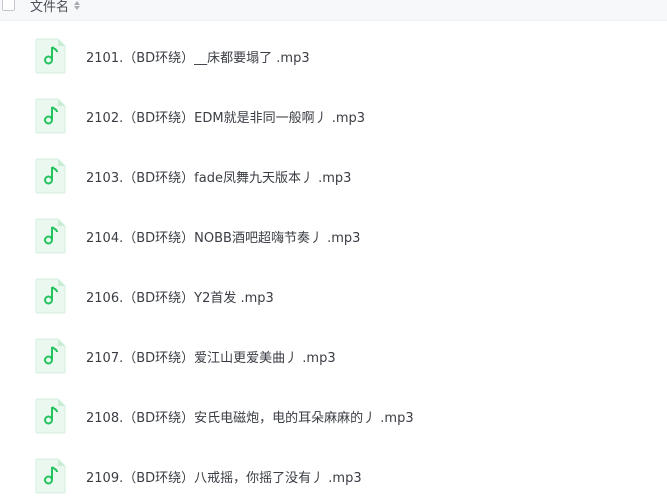 This screenshot has width=667, height=504. Describe the element at coordinates (333, 54) in the screenshot. I see `file-row: 2101.（BD环绕）__床都要塌了 .mp3` at that location.